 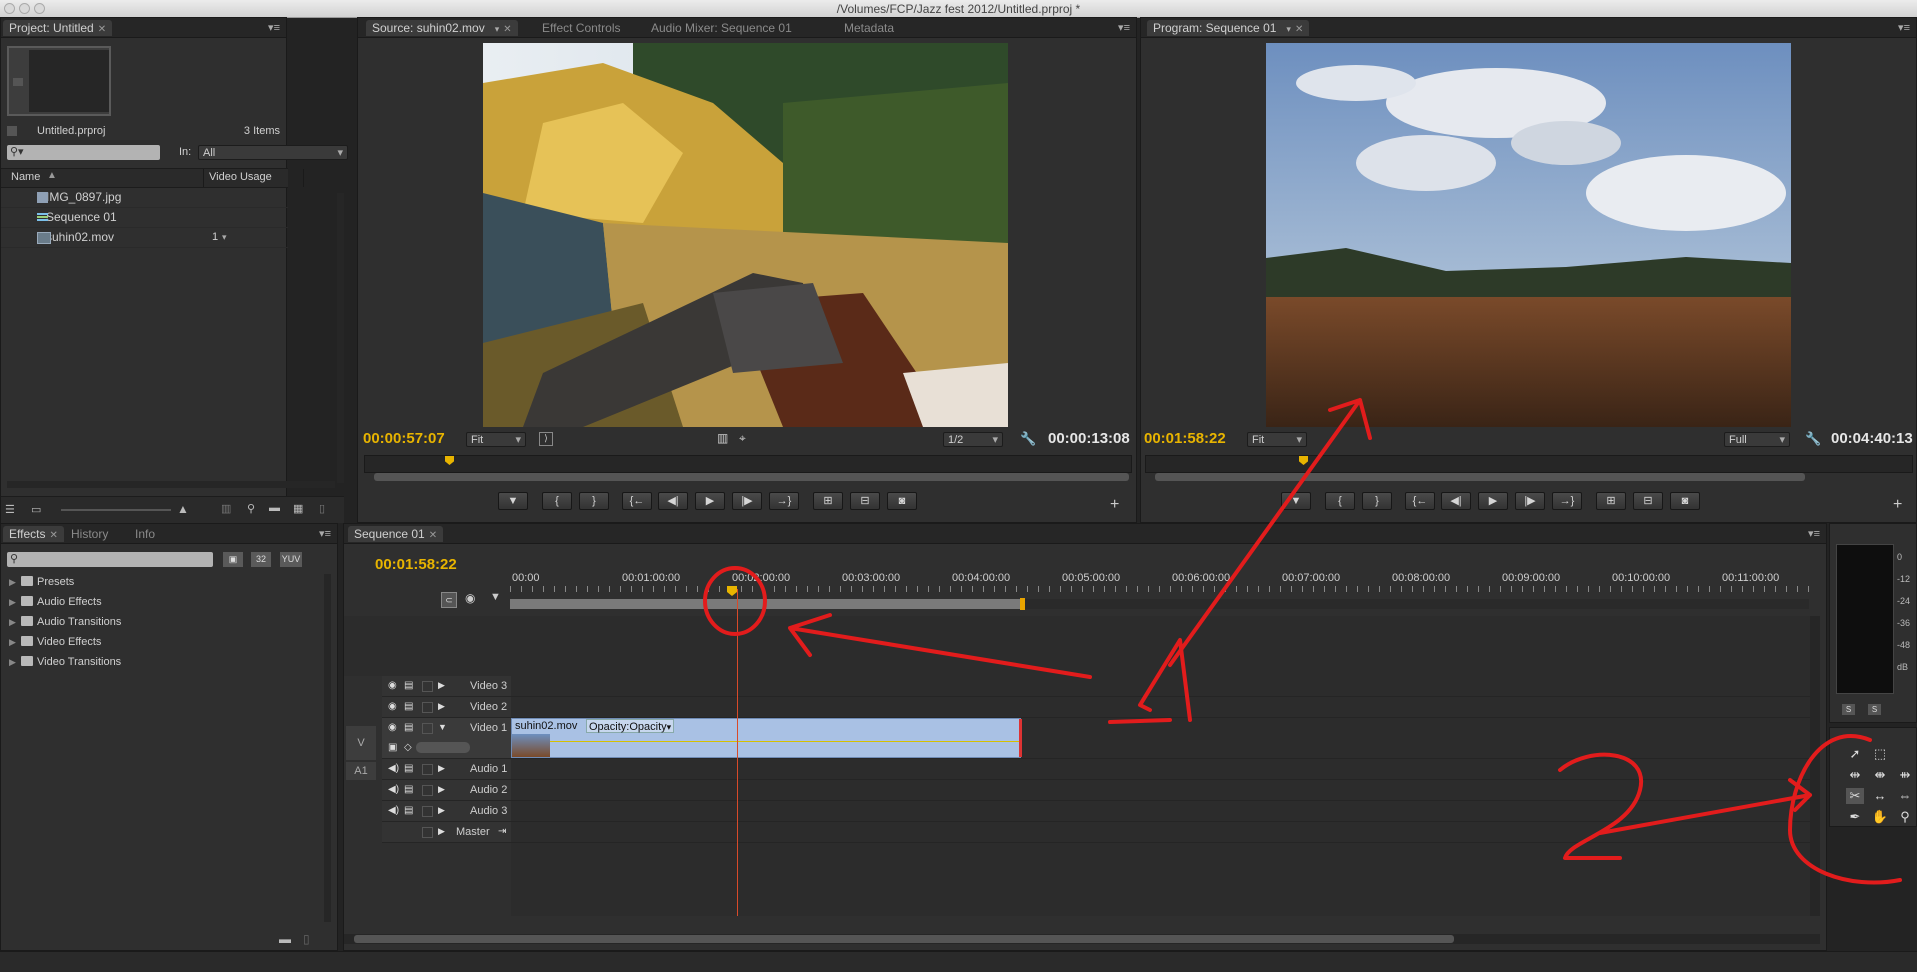 I want to click on collapse-icon: ▼, so click(x=443, y=727).